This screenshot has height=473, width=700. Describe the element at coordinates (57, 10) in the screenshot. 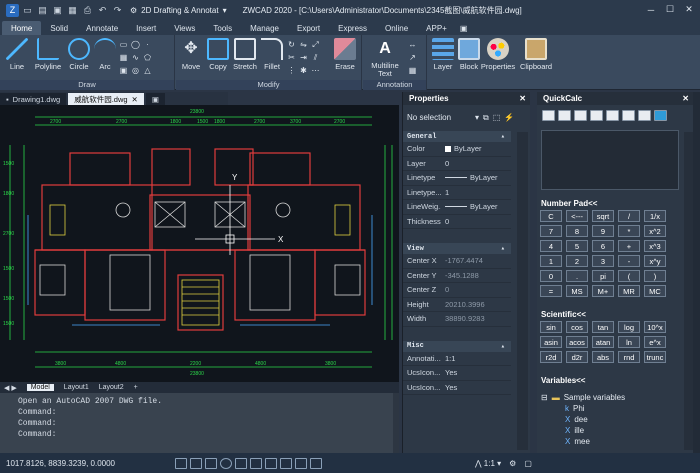

I see `save-icon: ▣` at that location.